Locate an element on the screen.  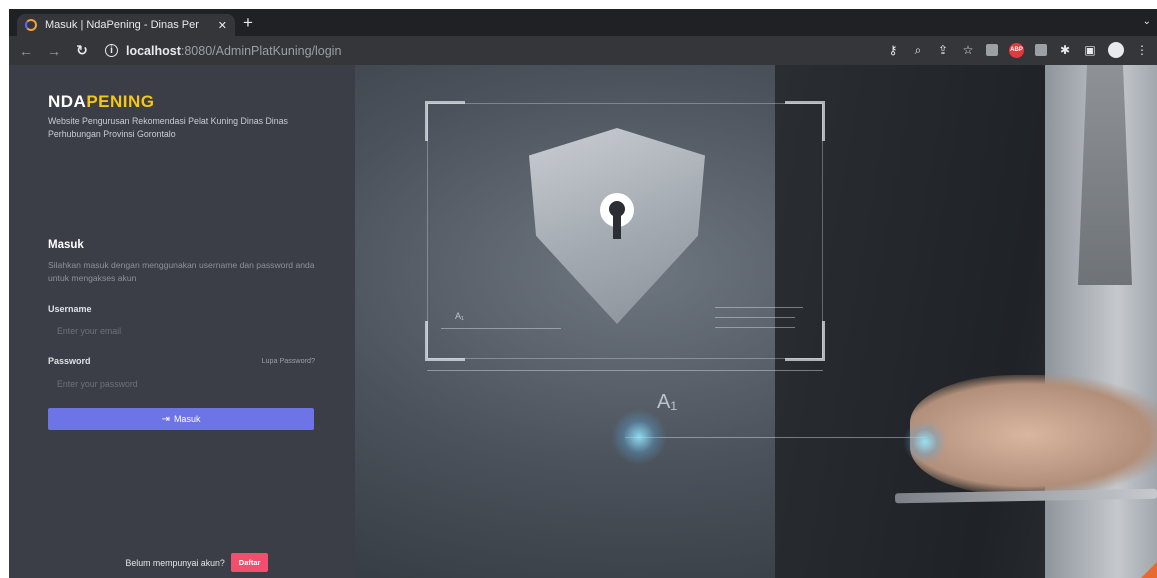
hud-label-small: A₁ is located at coordinates (460, 316).